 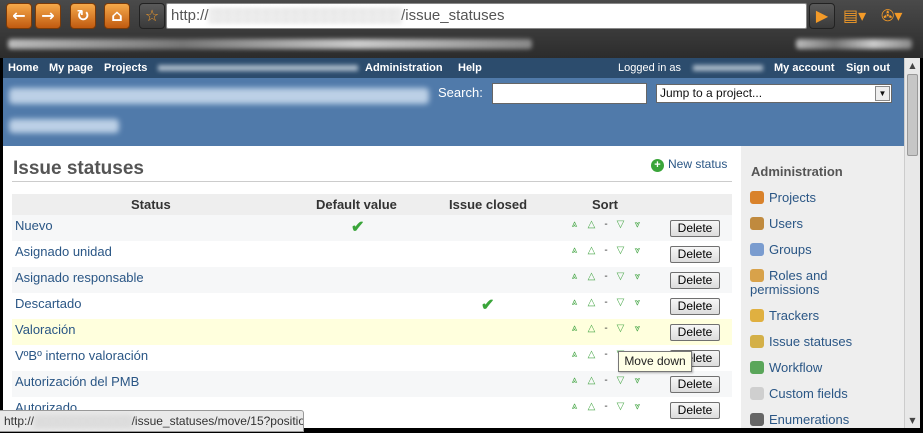 What do you see at coordinates (776, 224) in the screenshot?
I see `sidebar-item-users: Users` at bounding box center [776, 224].